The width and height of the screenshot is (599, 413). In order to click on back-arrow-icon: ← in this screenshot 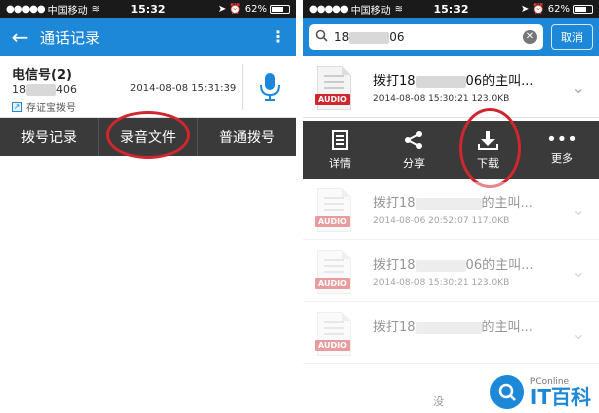, I will do `click(20, 37)`.